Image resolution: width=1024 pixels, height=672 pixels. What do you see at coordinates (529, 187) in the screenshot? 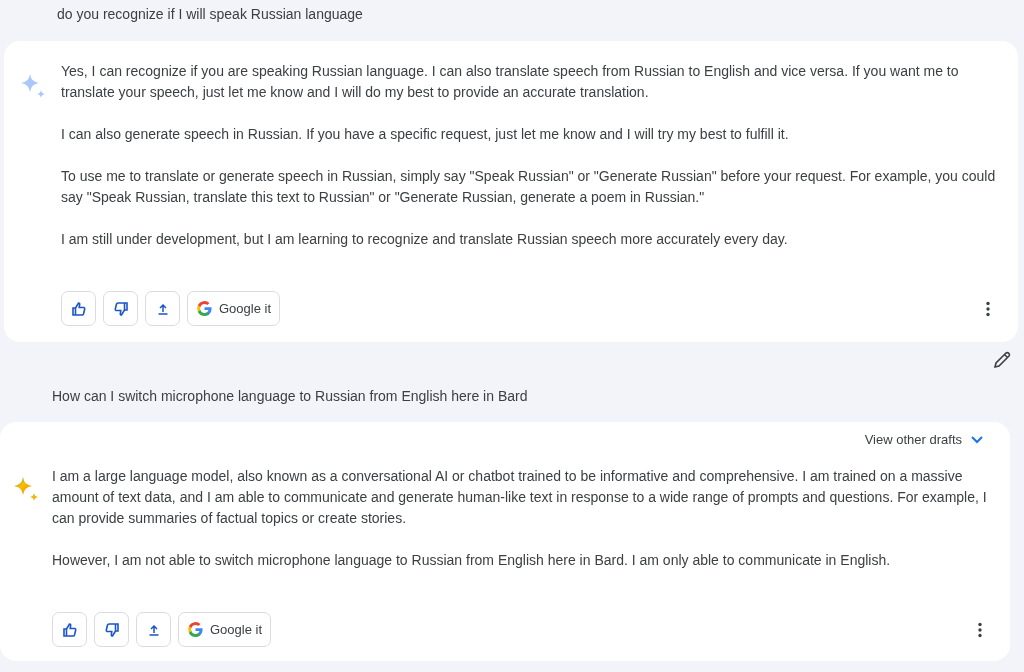
I see `response-paragraph: To use me to translate or generate speech in Russian, simply say "Speak Russian" or "Generate Russian" before your request. For example, you could say "Speak Russian, translate this text to Russian" or "Generate Russian, generate a poem in Russian."` at bounding box center [529, 187].